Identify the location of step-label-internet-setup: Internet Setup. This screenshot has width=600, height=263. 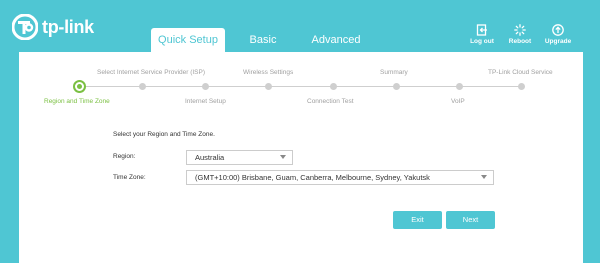
(205, 101).